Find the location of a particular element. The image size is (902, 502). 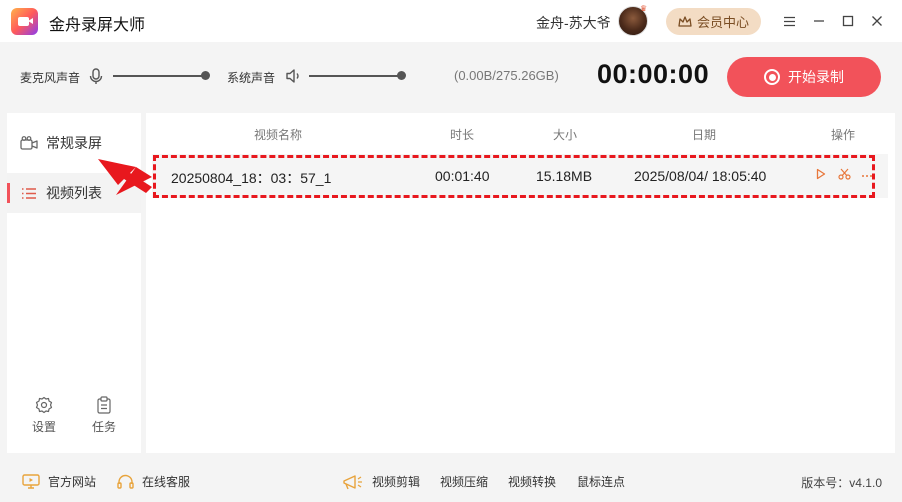

system-volume-slider is located at coordinates (355, 76).